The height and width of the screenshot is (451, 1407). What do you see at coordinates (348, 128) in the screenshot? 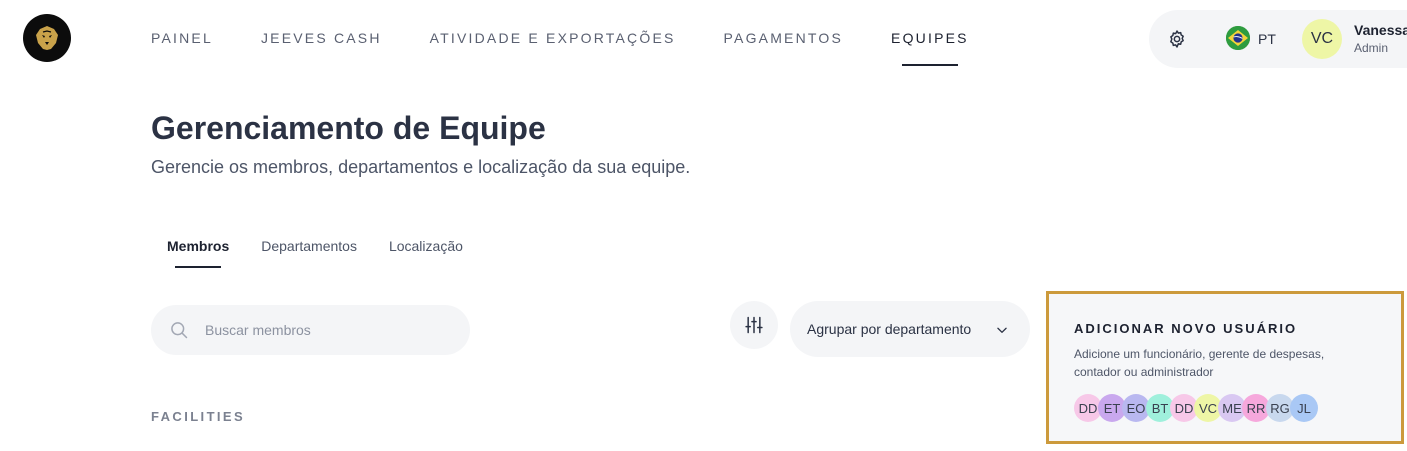
I see `page-title: Gerenciamento de Equipe` at bounding box center [348, 128].